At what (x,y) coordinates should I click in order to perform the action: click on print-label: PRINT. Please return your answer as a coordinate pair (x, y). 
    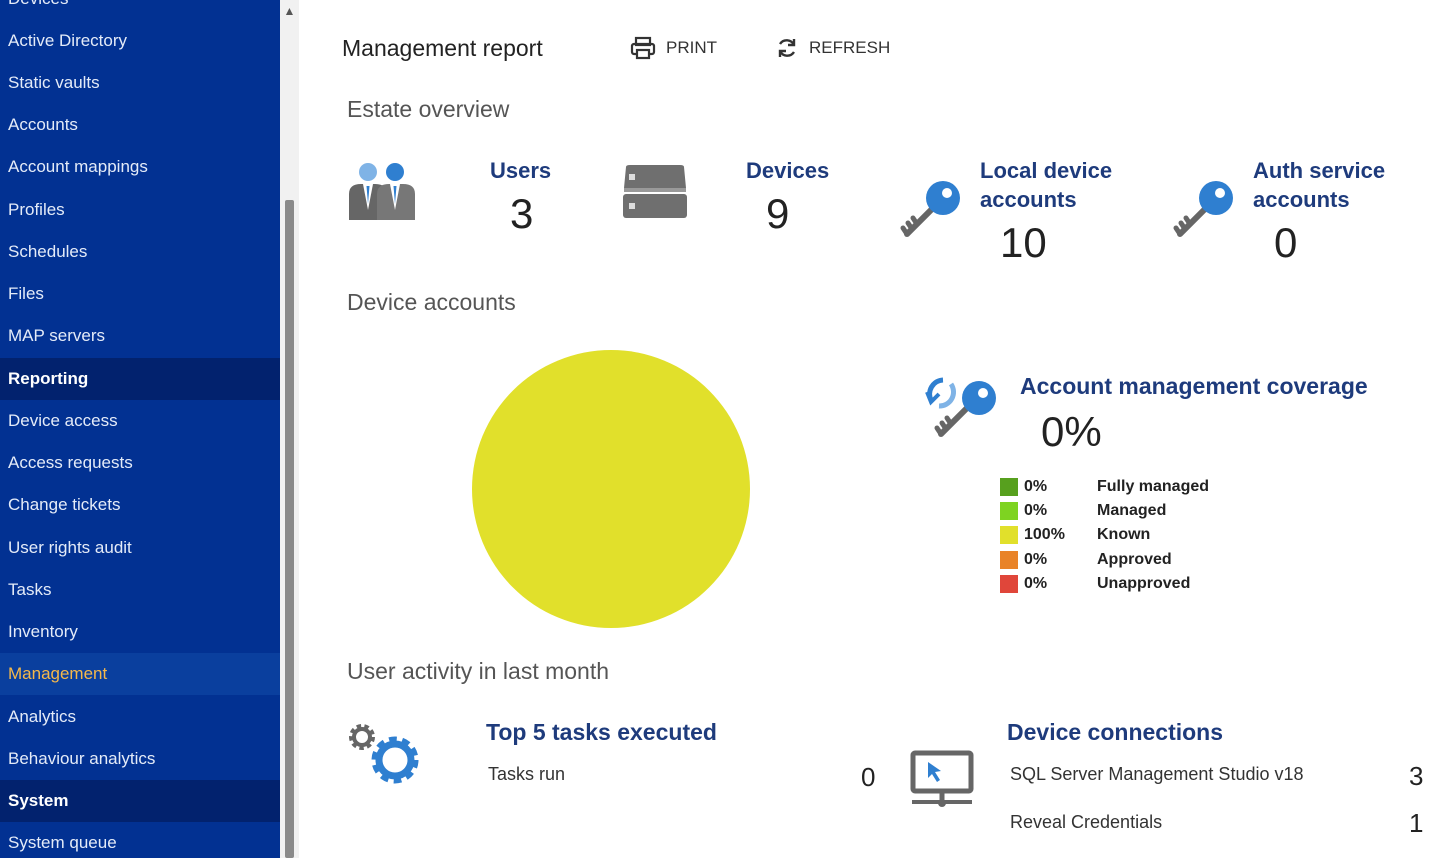
    Looking at the image, I should click on (691, 48).